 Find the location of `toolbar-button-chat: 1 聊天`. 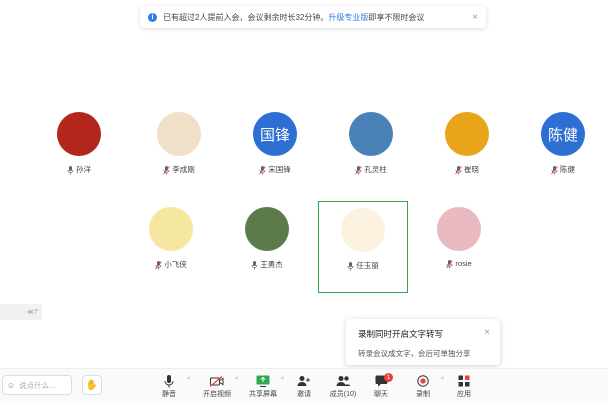

toolbar-button-chat: 1 聊天 is located at coordinates (381, 386).